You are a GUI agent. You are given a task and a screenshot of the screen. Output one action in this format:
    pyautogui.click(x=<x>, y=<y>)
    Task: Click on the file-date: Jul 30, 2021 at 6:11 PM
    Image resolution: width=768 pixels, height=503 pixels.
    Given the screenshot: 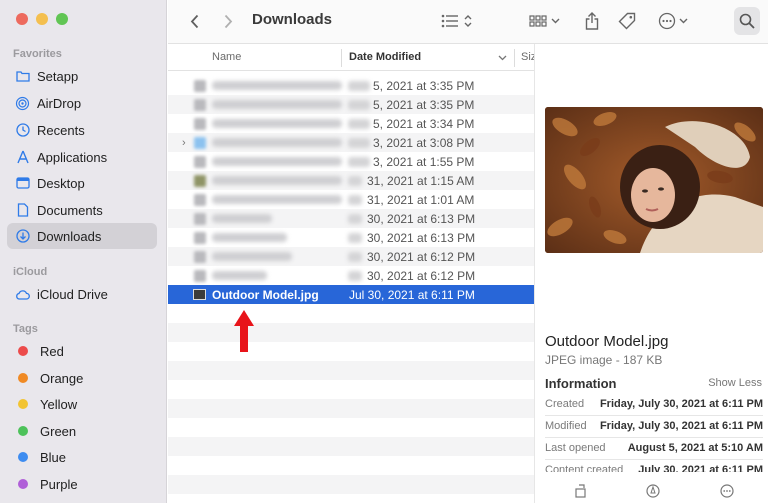 What is the action you would take?
    pyautogui.click(x=412, y=294)
    